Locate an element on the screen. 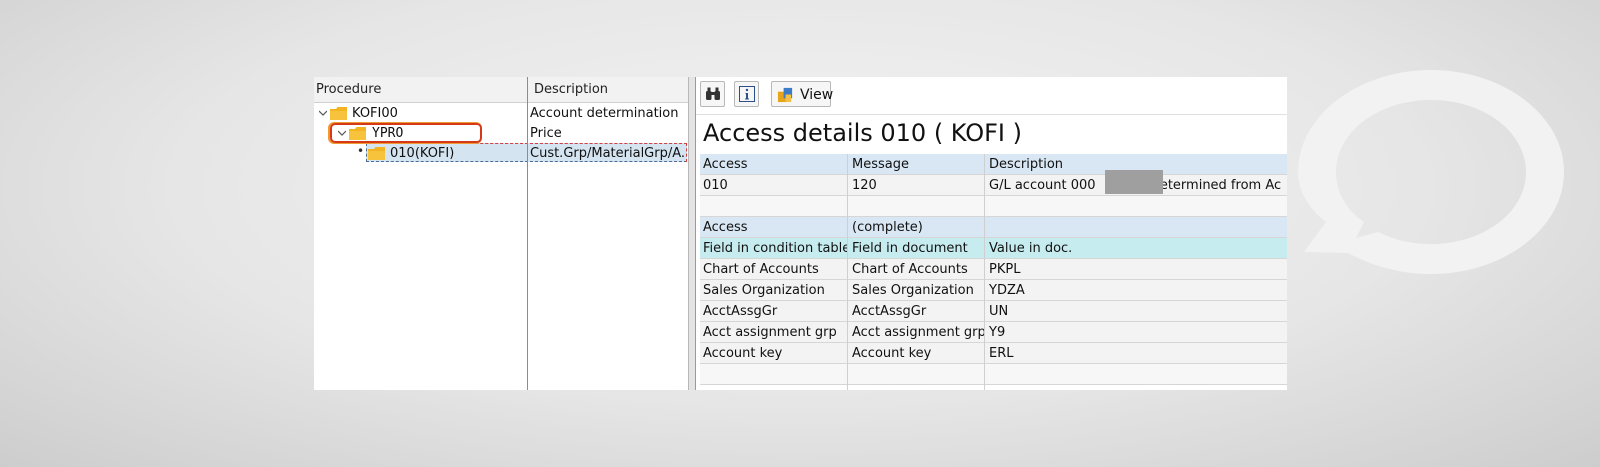 The height and width of the screenshot is (467, 1600). grid-header-row: Access Message Description is located at coordinates (993, 164).